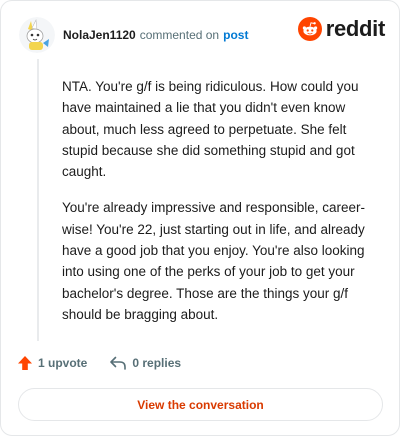 The image size is (400, 436). I want to click on comment-meta: NolaJen1120 commented on post, so click(155, 35).